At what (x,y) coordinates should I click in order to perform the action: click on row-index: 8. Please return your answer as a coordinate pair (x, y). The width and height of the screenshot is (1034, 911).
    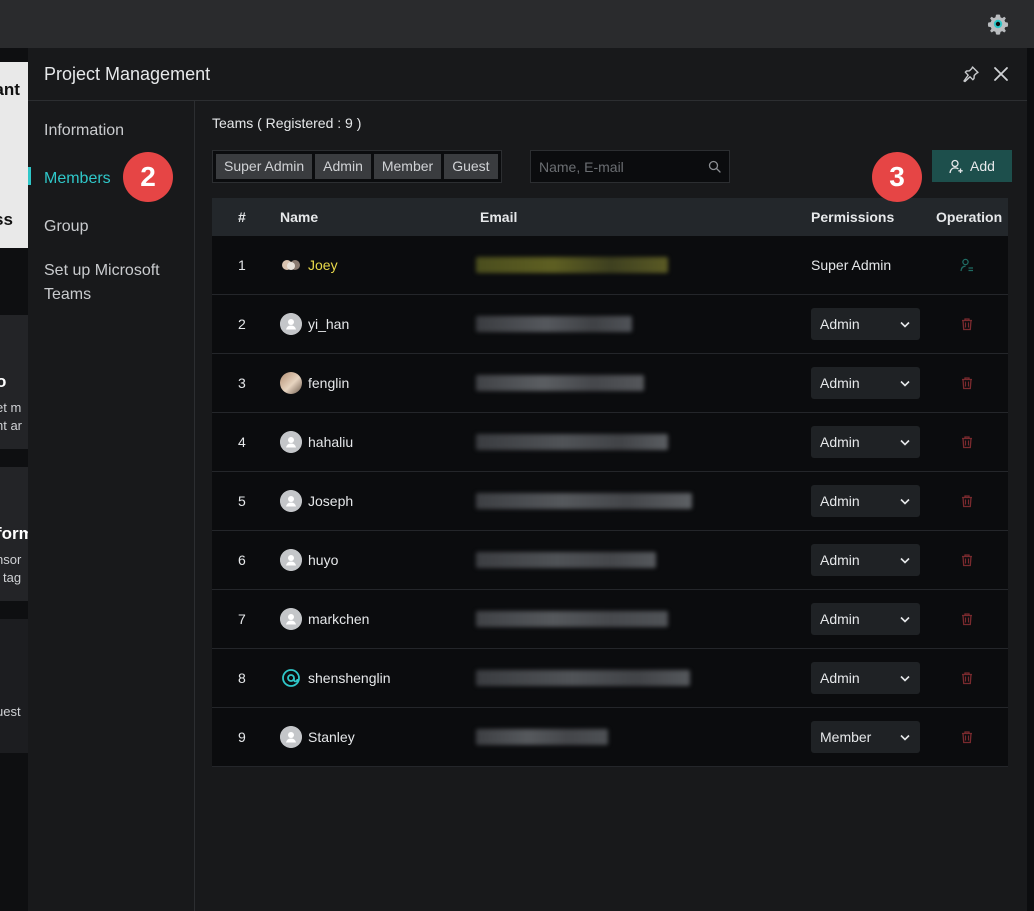
    Looking at the image, I should click on (242, 678).